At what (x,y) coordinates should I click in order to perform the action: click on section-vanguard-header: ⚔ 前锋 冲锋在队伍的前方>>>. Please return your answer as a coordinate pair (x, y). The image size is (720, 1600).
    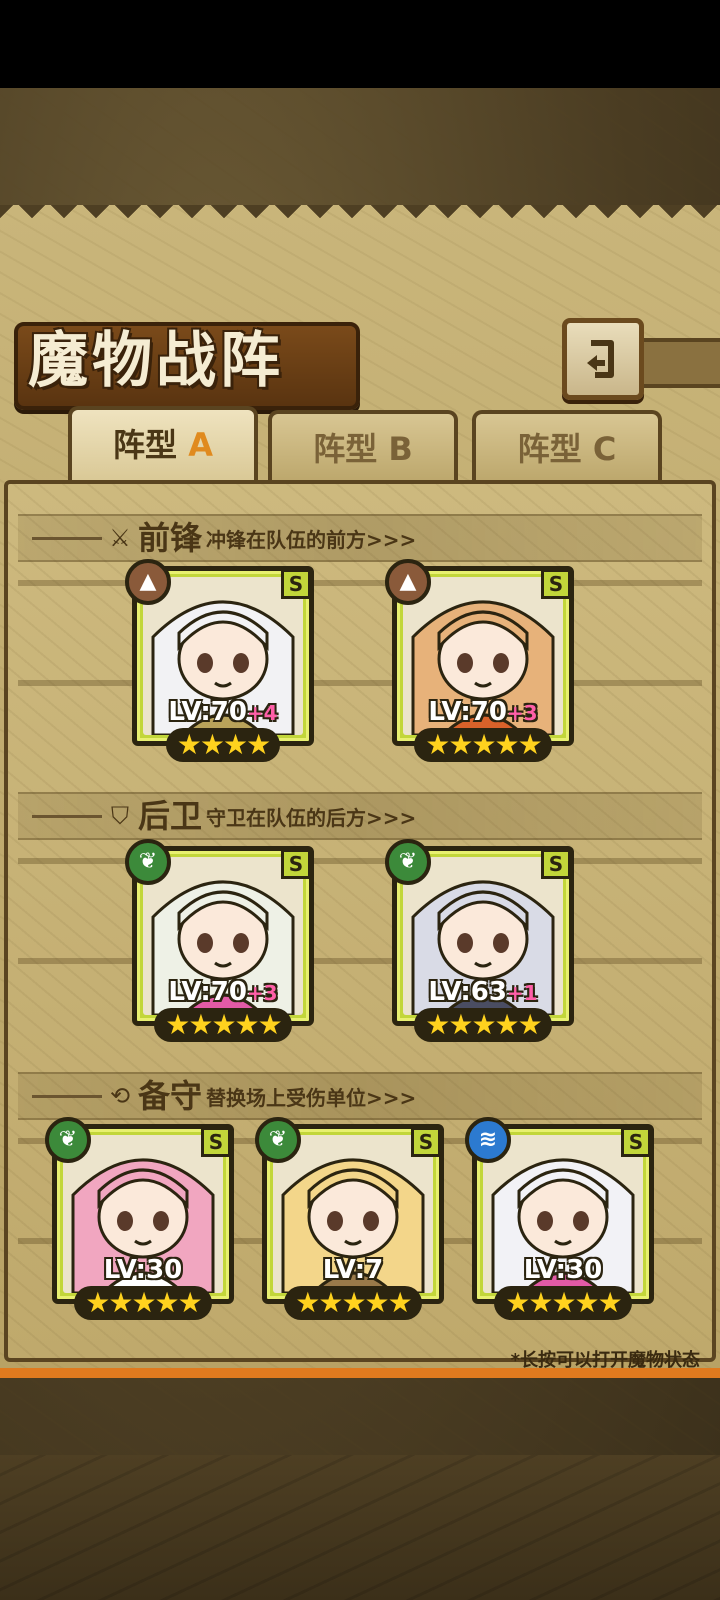
    Looking at the image, I should click on (360, 538).